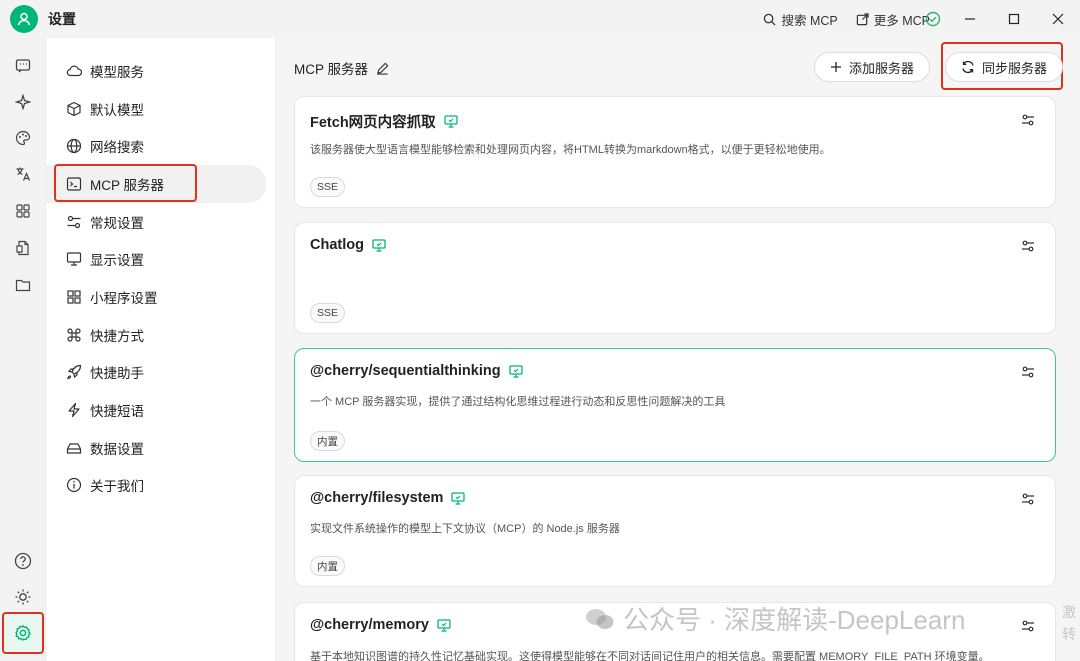  Describe the element at coordinates (23, 102) in the screenshot. I see `sparkle-icon` at that location.